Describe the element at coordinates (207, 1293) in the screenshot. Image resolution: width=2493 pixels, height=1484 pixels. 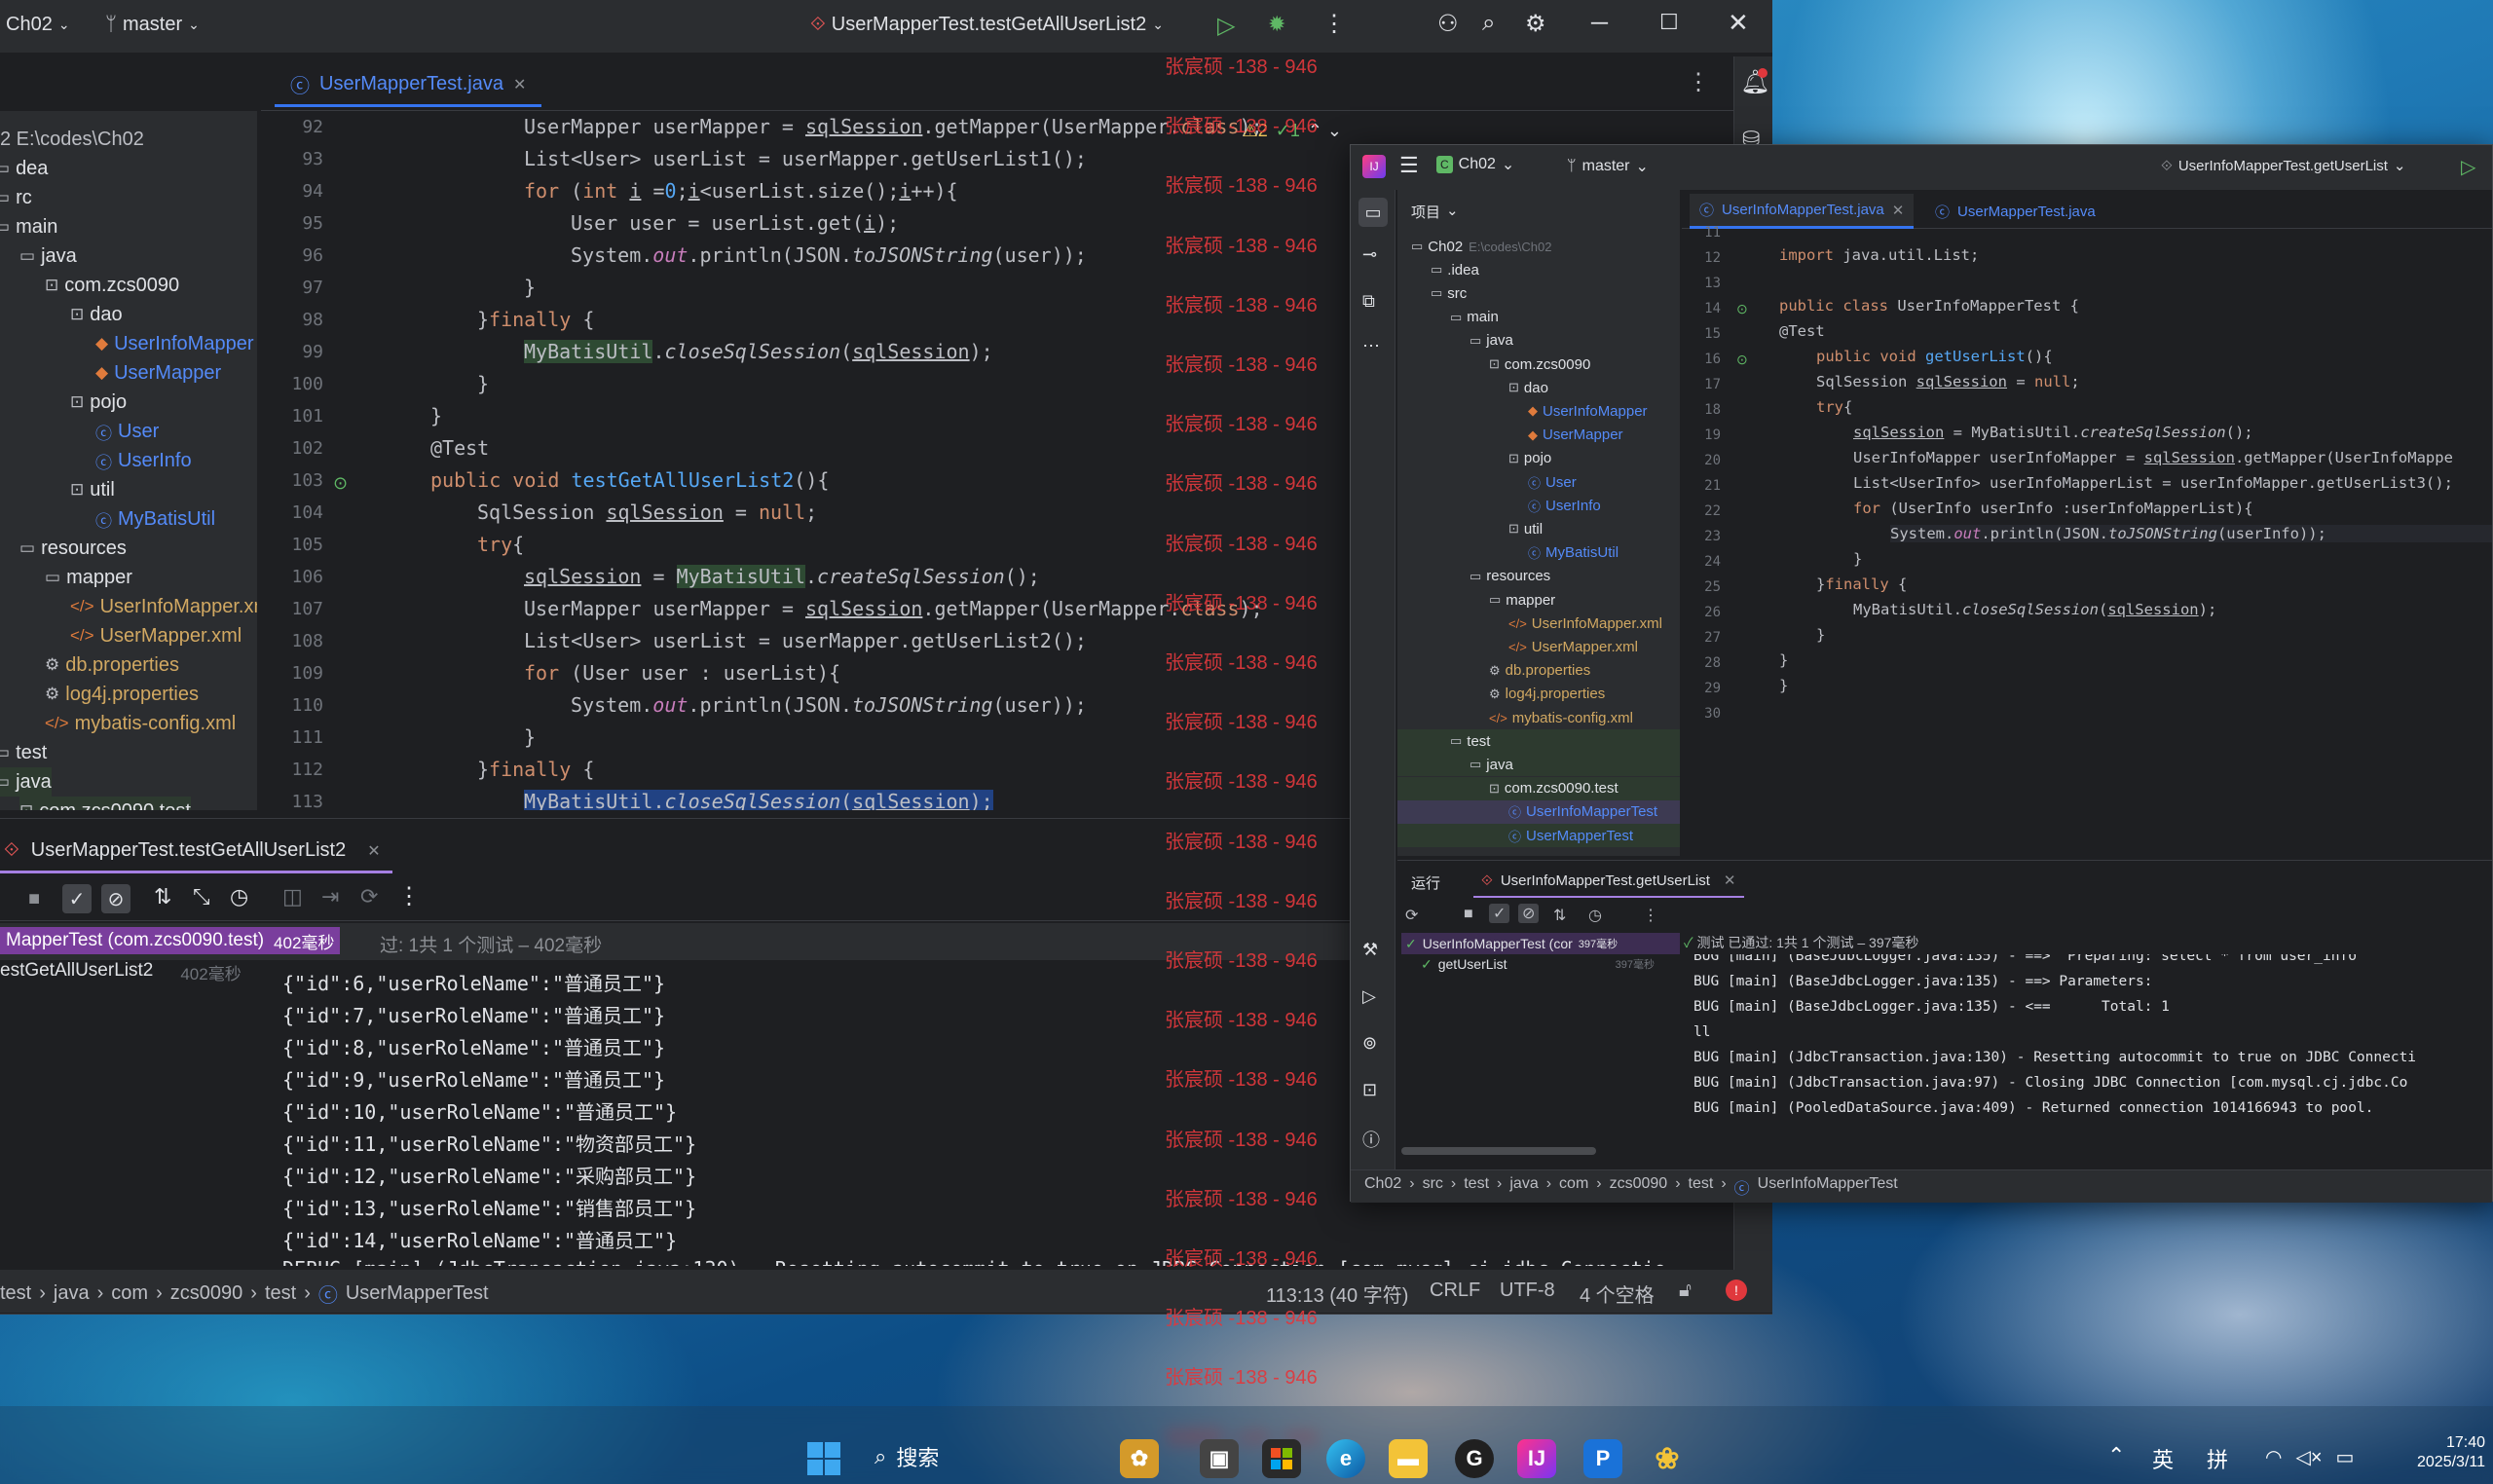
I see `breadcrumb-item: zcs0090` at that location.